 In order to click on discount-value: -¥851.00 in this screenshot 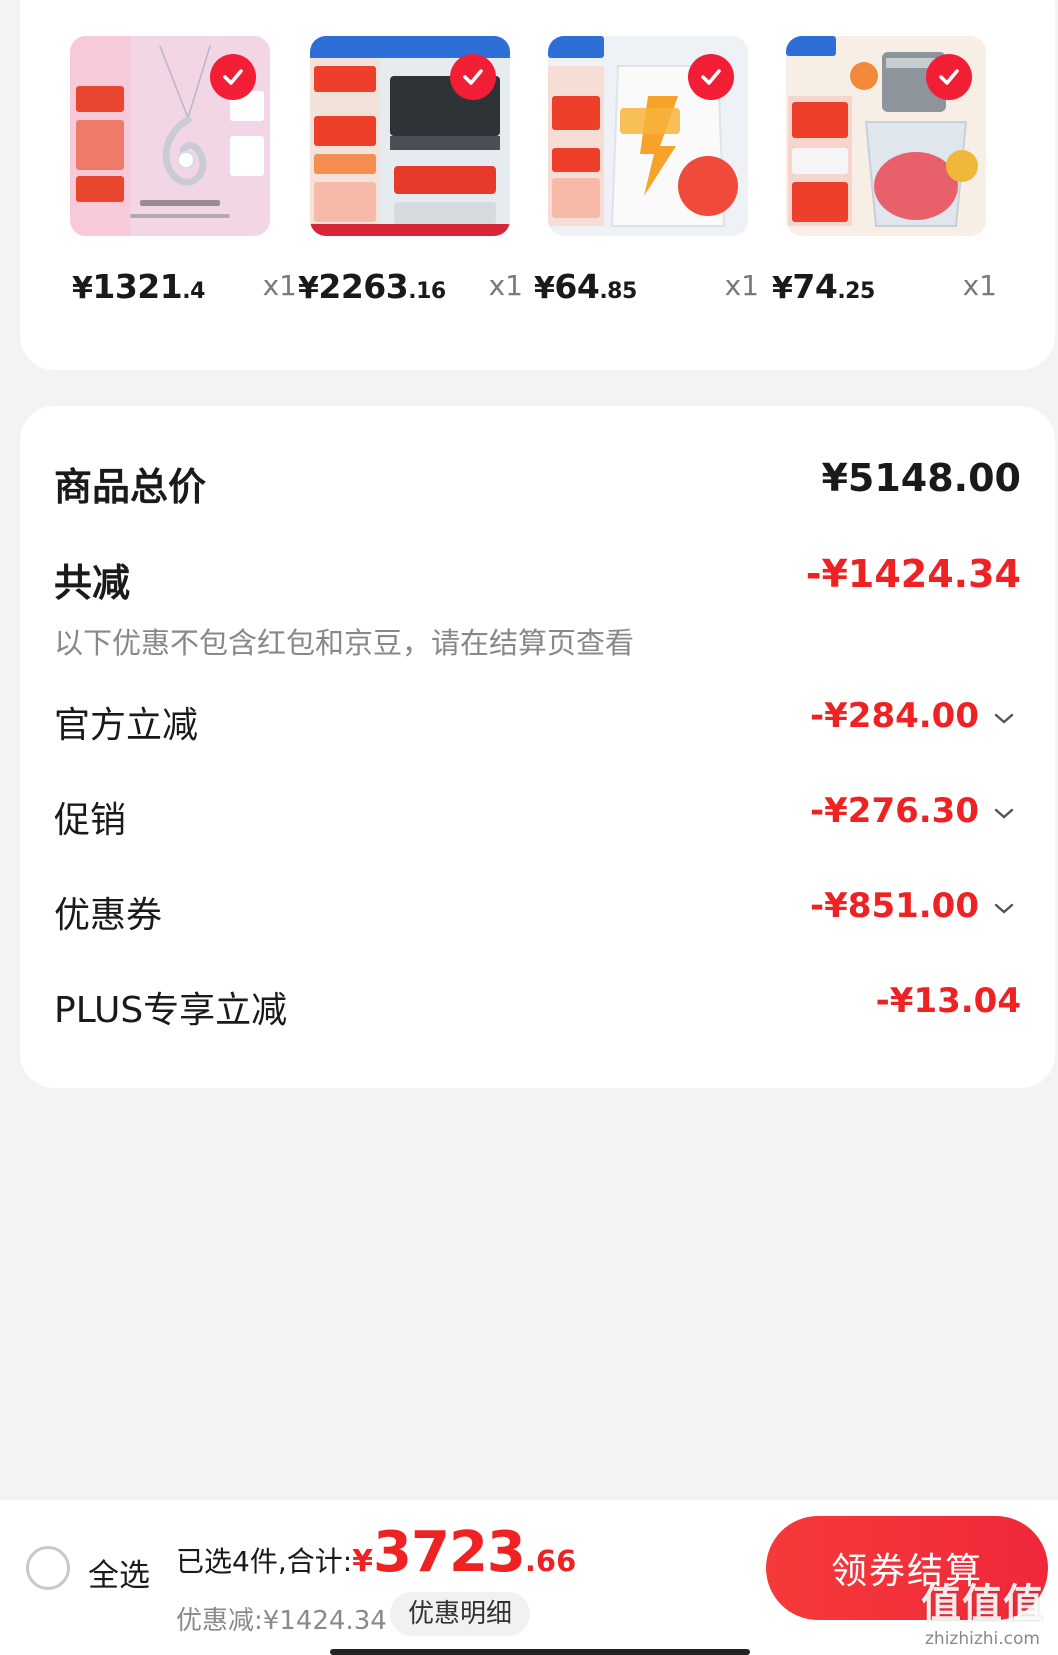, I will do `click(894, 906)`.